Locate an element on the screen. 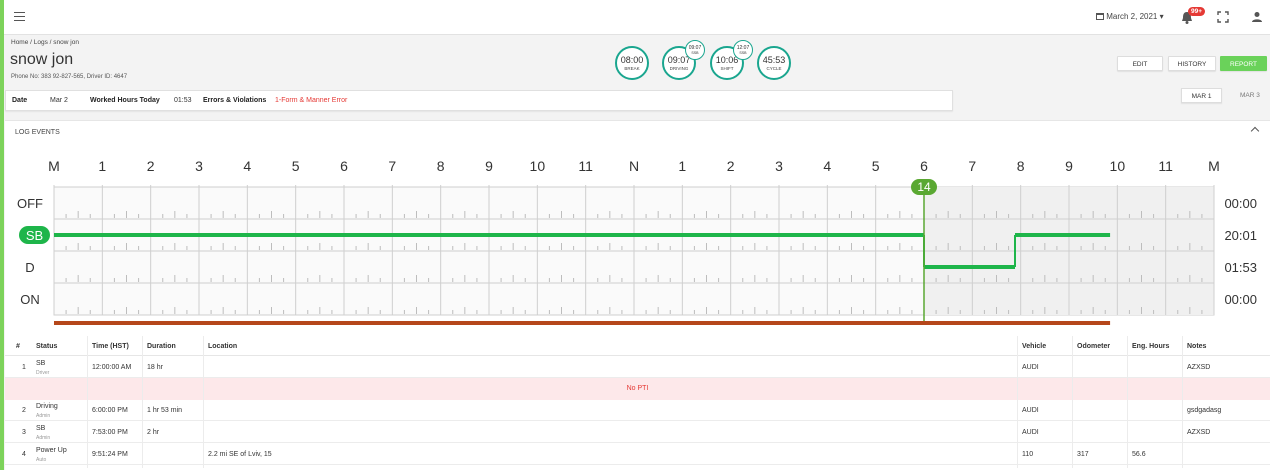 The height and width of the screenshot is (470, 1270). hour-label: 2 is located at coordinates (151, 166).